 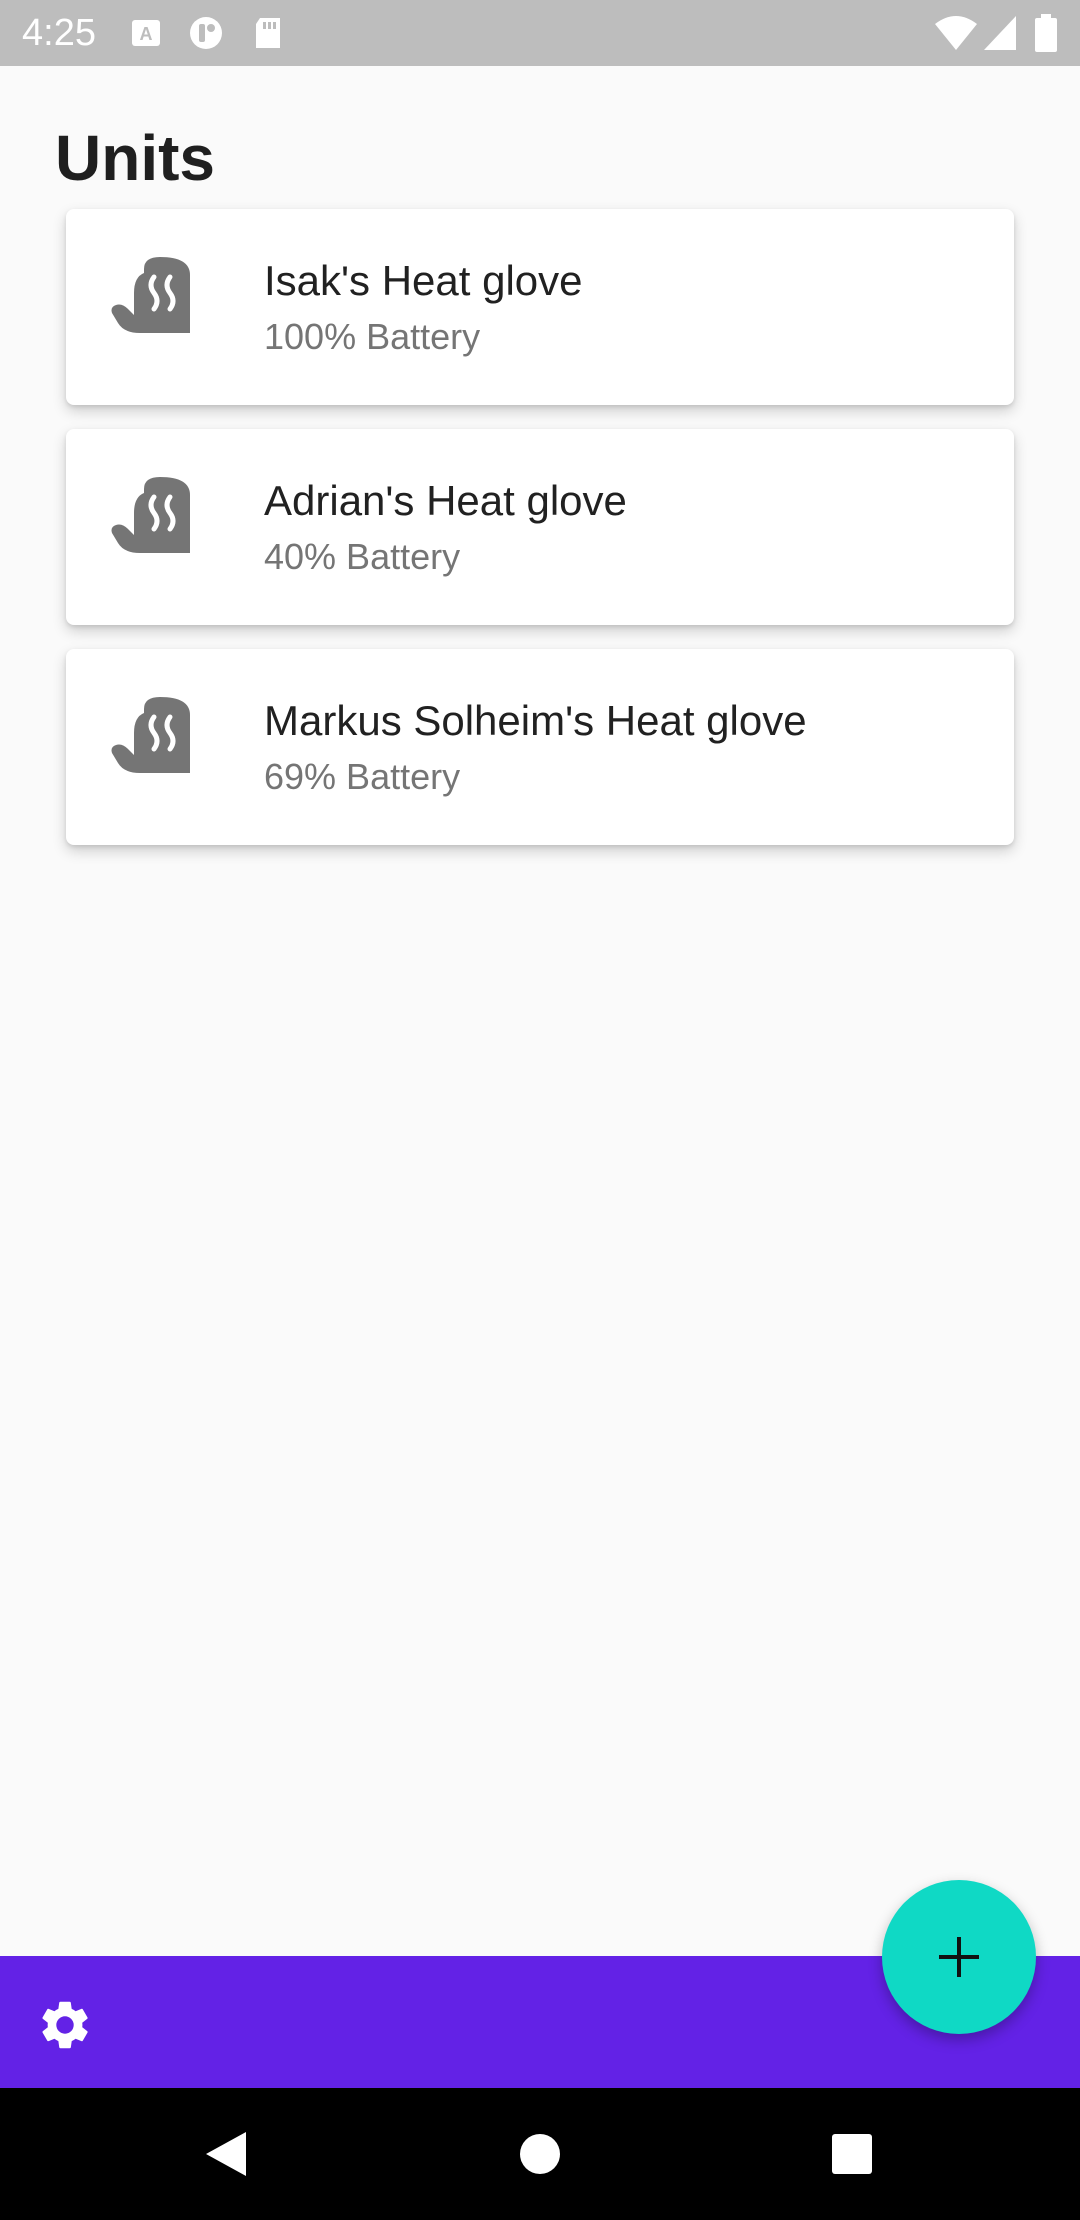 I want to click on status-bar: 4:25 A, so click(x=540, y=33).